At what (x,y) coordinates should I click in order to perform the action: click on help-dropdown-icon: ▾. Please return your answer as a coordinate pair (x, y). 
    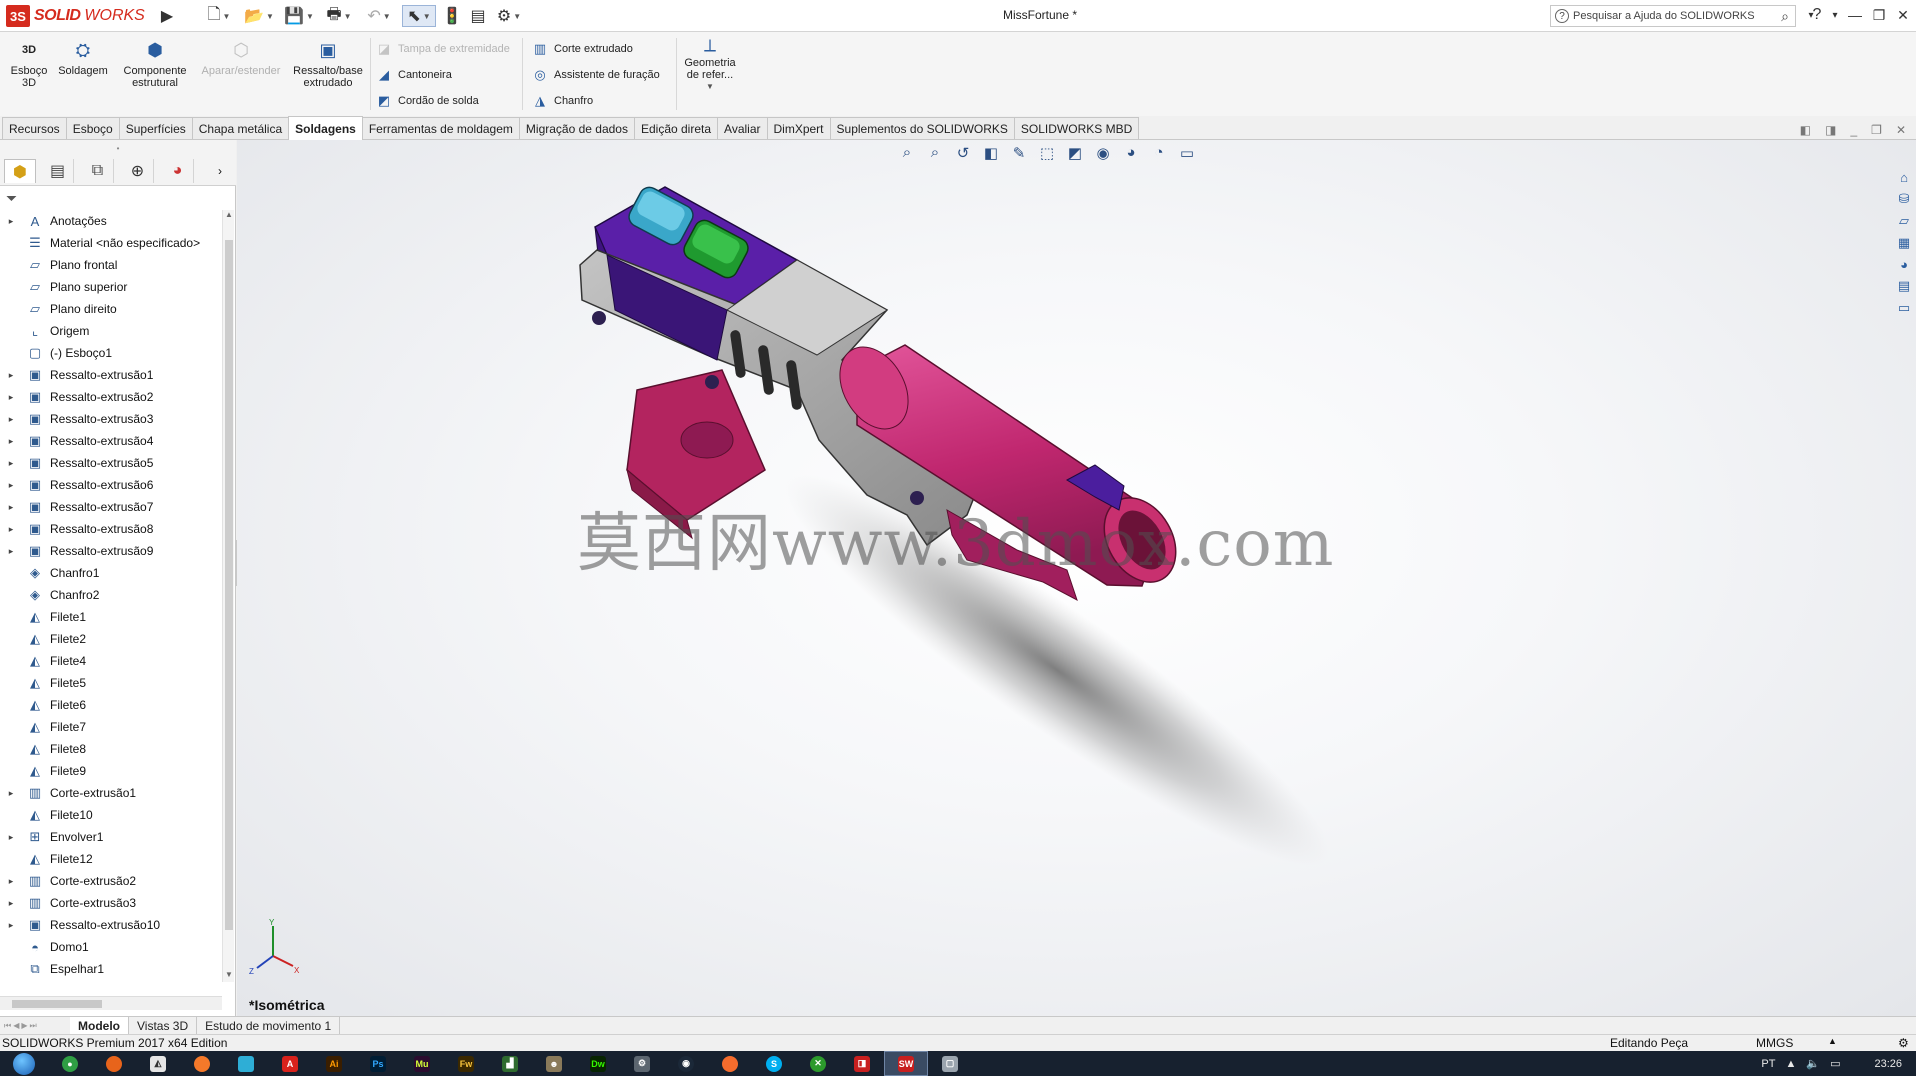
    Looking at the image, I should click on (1835, 15).